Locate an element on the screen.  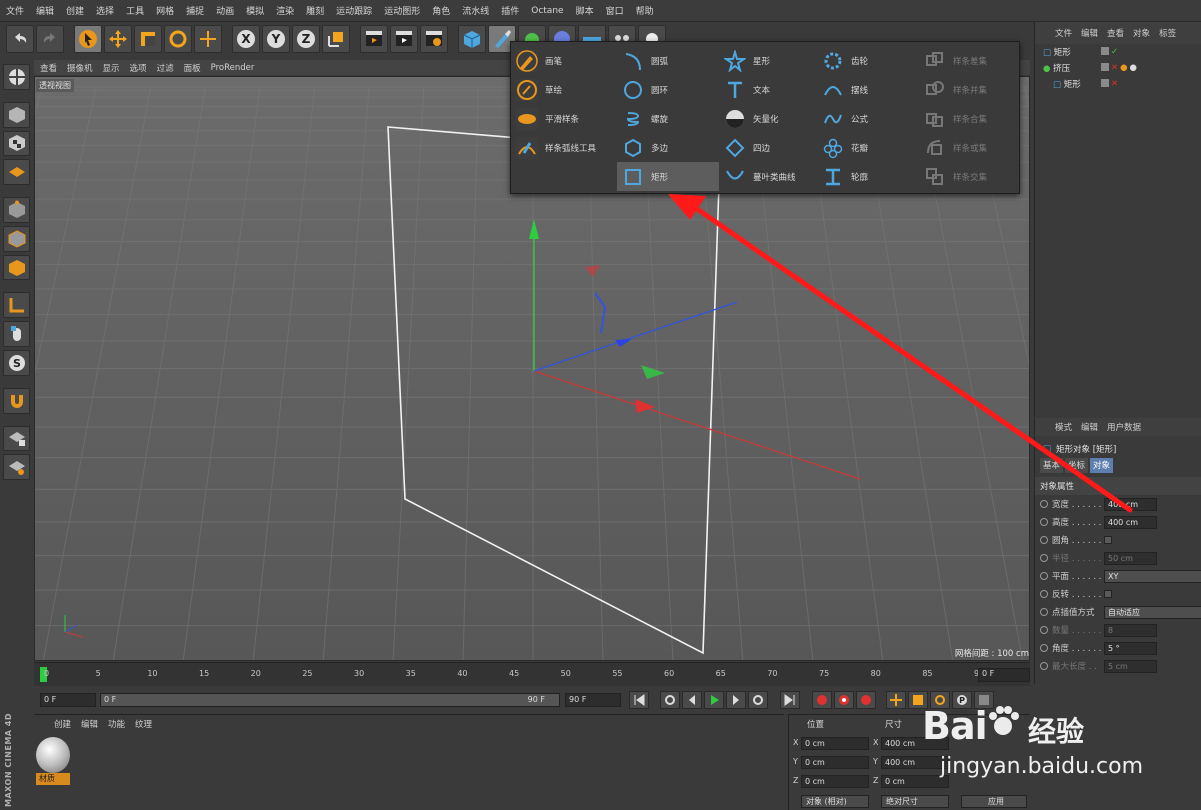
palette-item-spline-arc: 样条弧线工具 is located at coordinates (562, 147).